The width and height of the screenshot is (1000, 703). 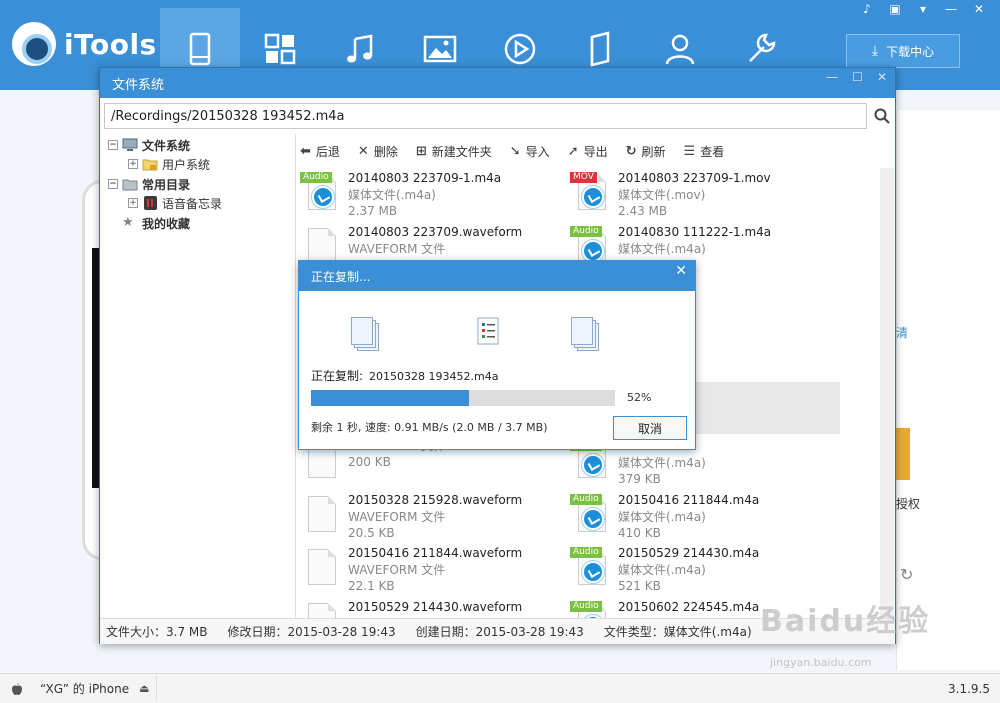 I want to click on cancel-button: 取消, so click(x=650, y=428).